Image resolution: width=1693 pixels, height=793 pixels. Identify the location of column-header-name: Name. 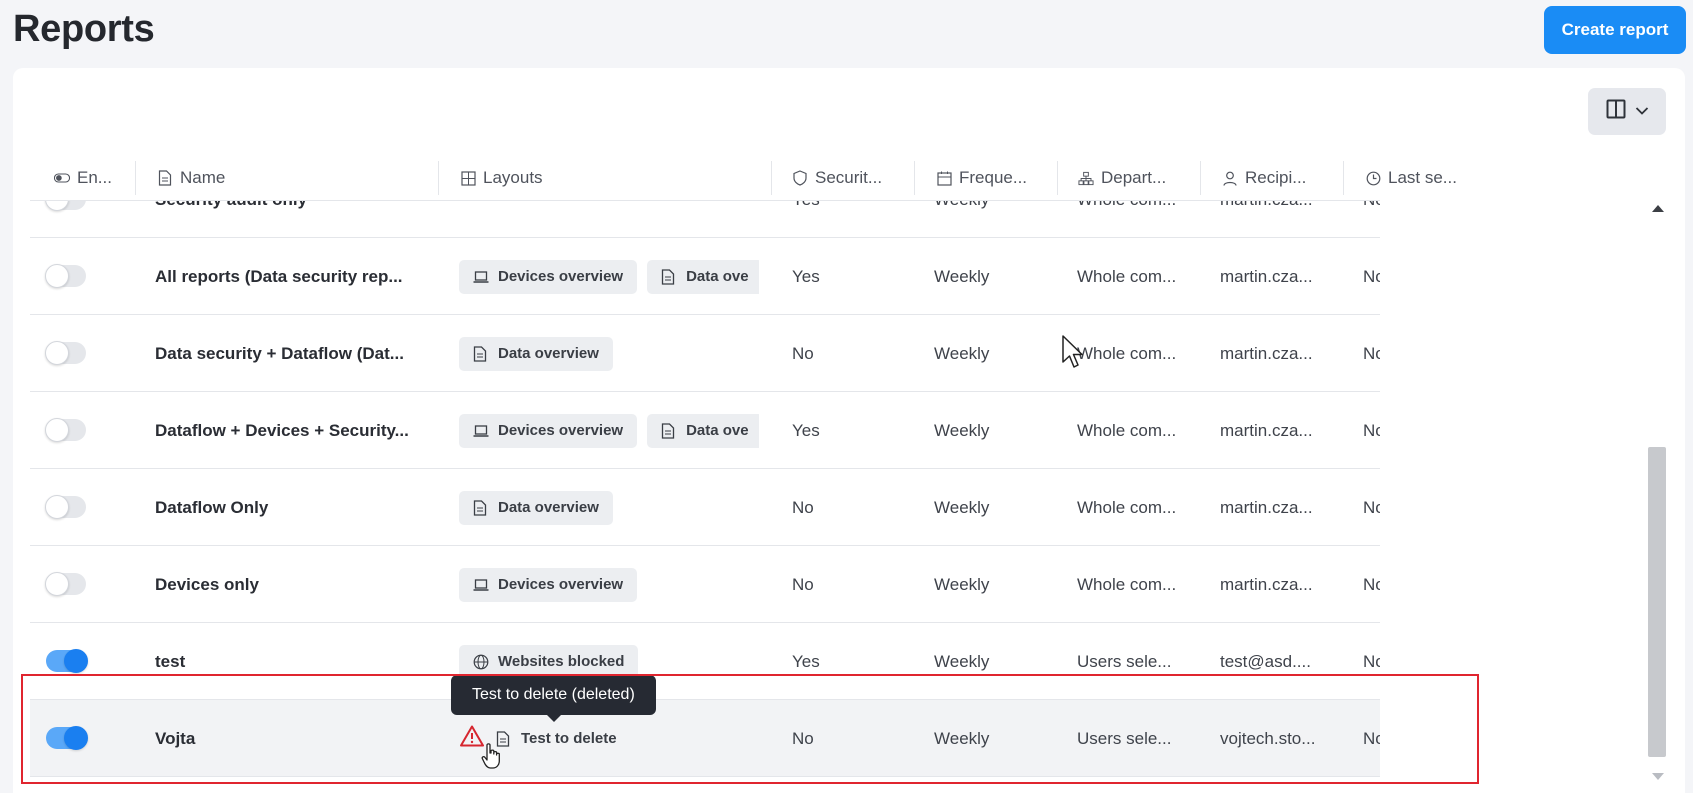
(191, 178).